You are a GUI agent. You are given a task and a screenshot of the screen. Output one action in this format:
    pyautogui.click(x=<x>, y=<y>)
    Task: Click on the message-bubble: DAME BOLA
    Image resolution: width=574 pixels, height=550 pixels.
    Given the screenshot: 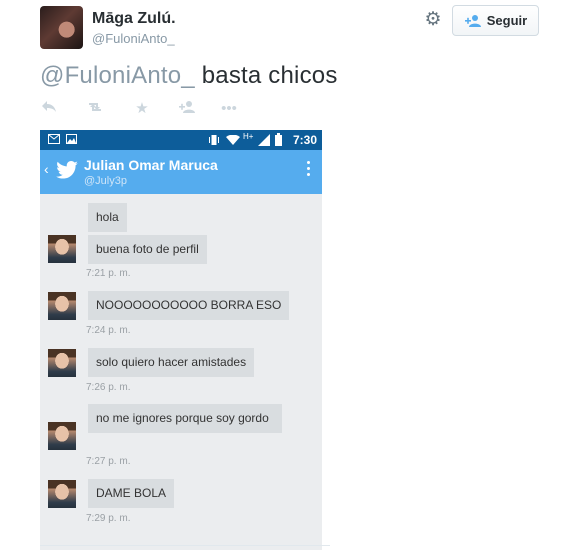 What is the action you would take?
    pyautogui.click(x=131, y=493)
    